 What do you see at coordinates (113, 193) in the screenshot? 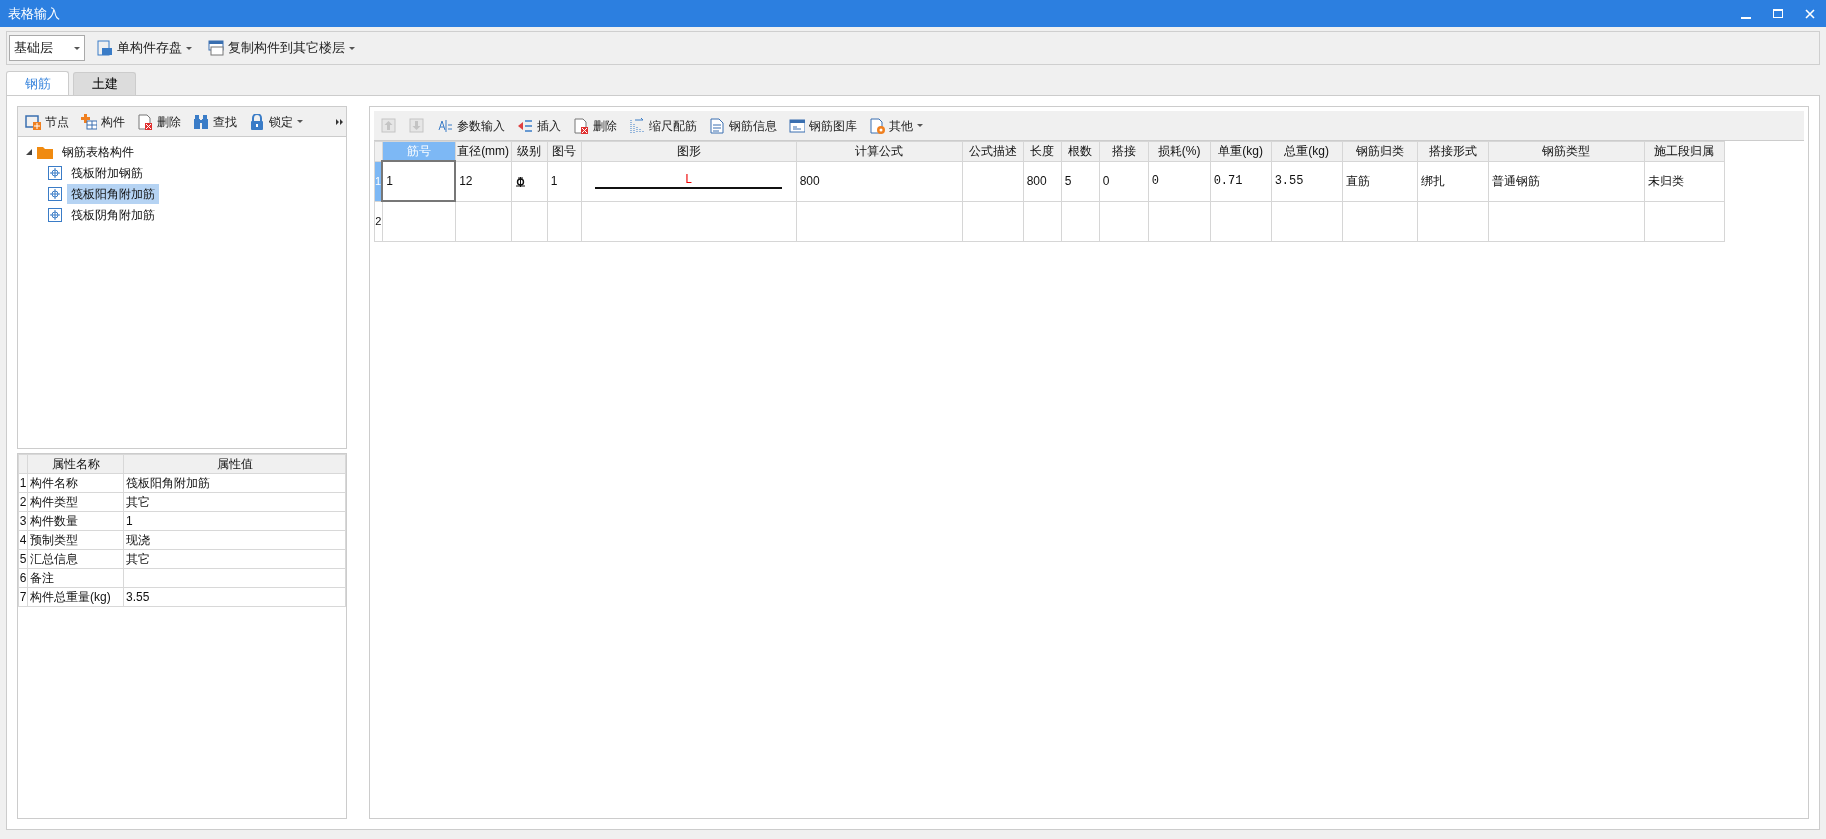
I see `tree-item: 筏板阳角附加筋` at bounding box center [113, 193].